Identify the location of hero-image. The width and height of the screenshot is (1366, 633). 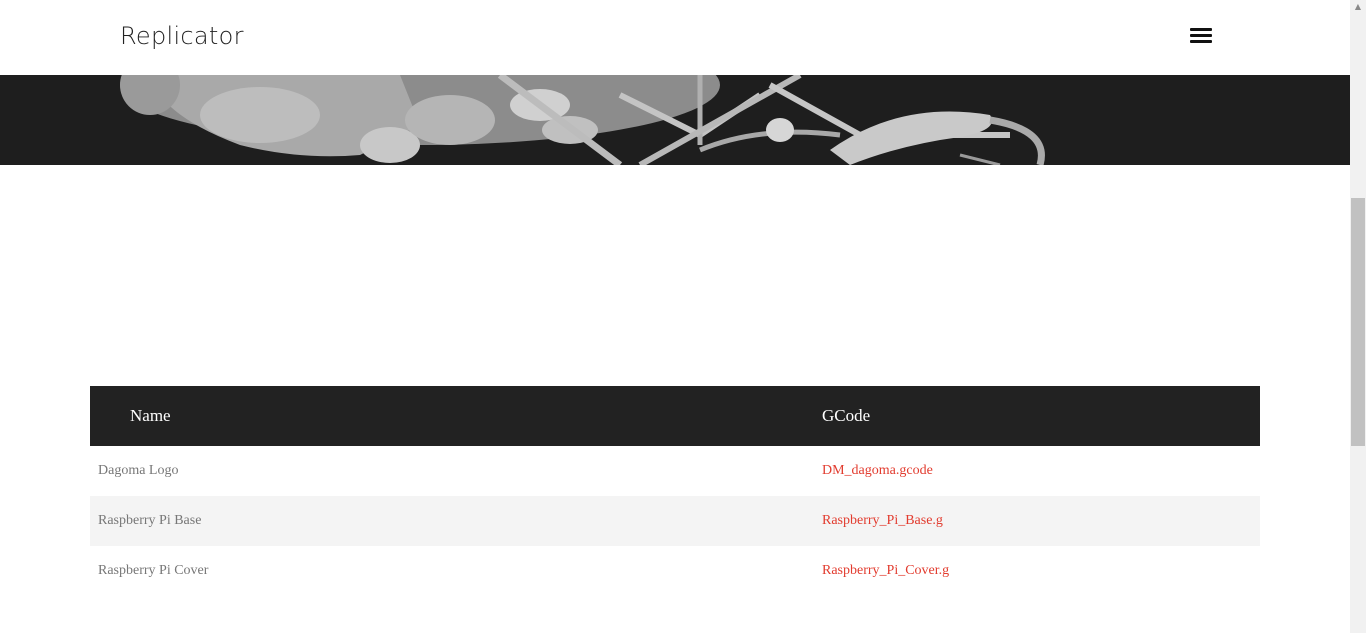
(675, 120).